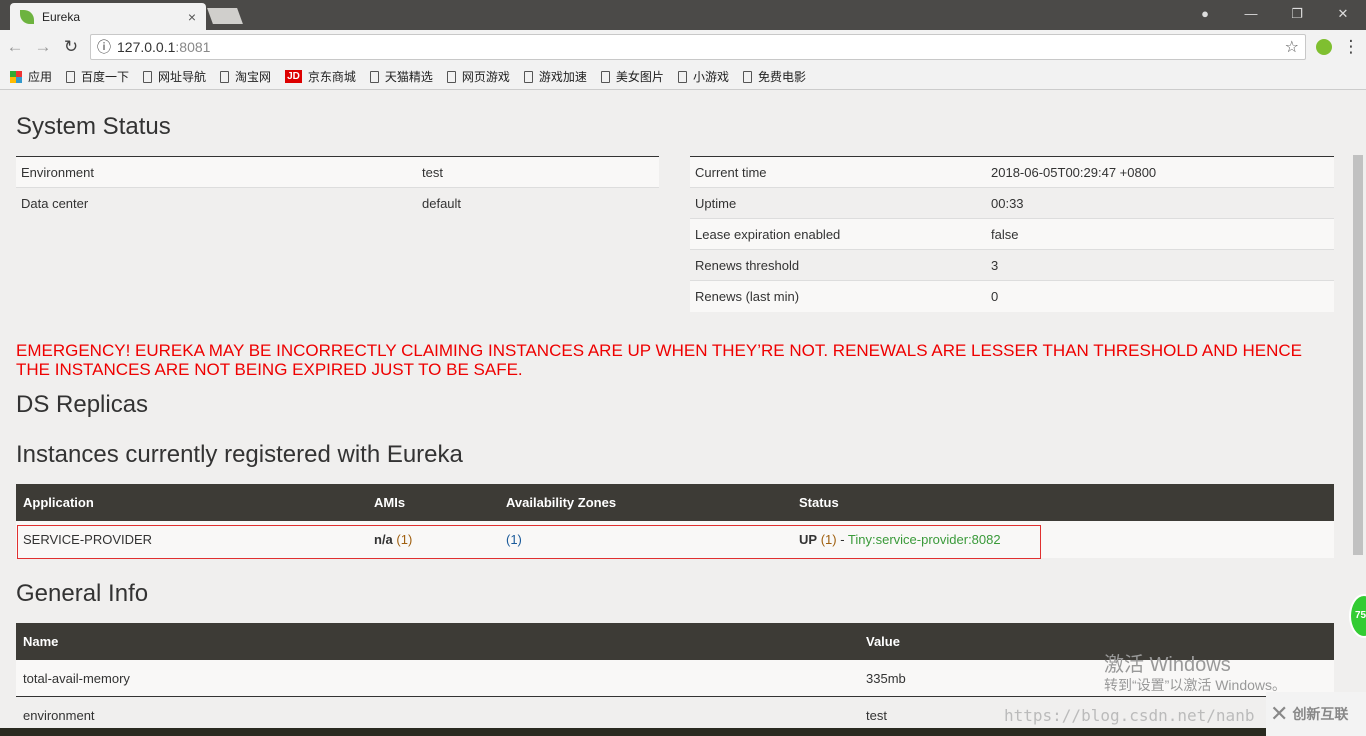  I want to click on bookmark-label: 京东商城, so click(331, 77).